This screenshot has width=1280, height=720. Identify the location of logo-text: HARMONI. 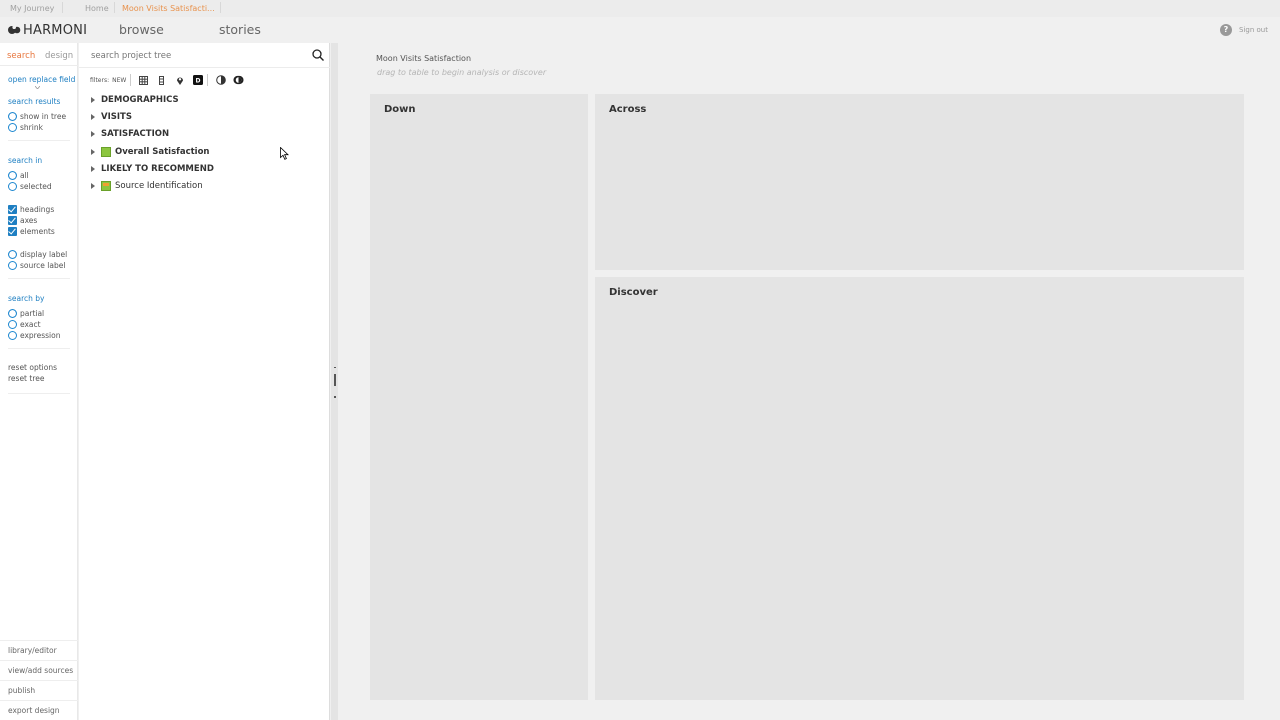
(55, 30).